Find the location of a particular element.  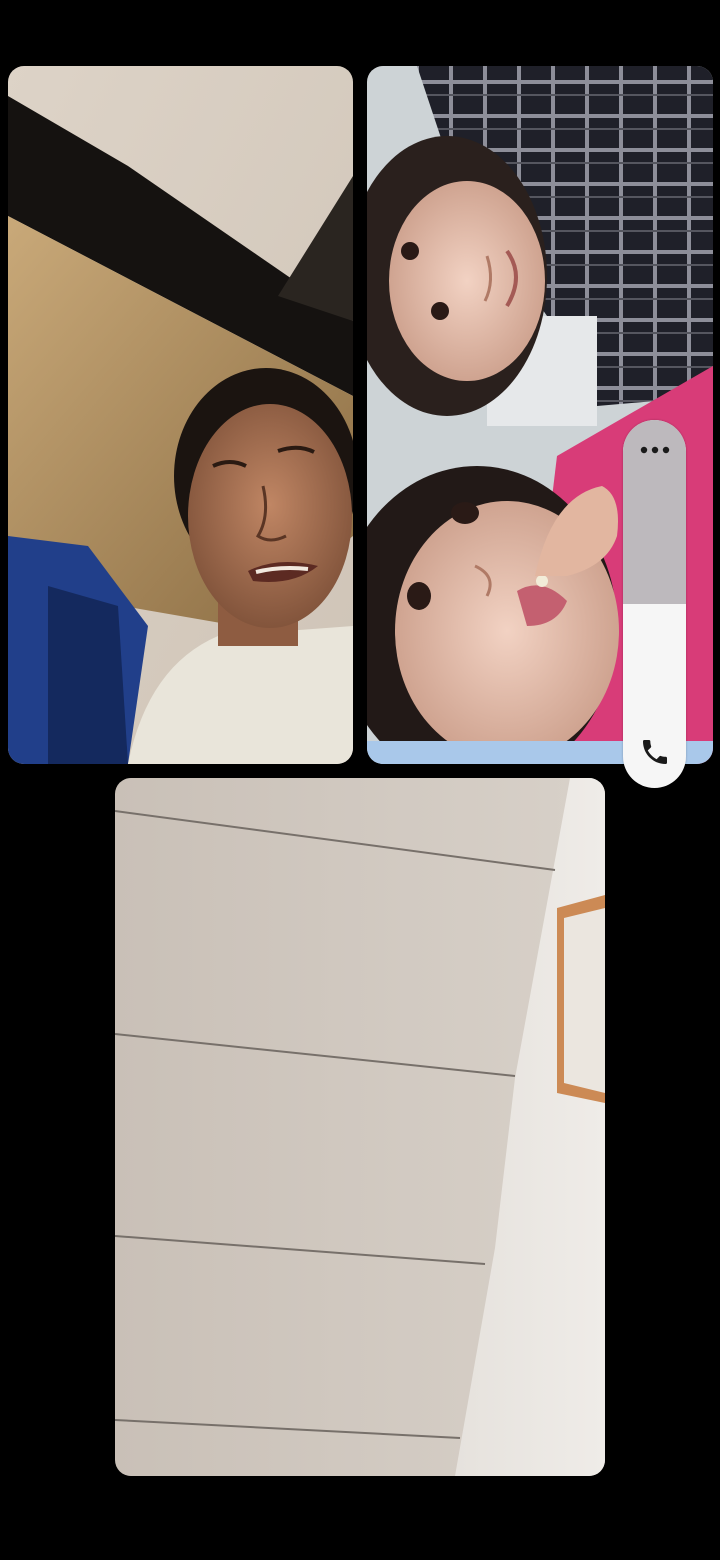

more-options-button is located at coordinates (654, 450).